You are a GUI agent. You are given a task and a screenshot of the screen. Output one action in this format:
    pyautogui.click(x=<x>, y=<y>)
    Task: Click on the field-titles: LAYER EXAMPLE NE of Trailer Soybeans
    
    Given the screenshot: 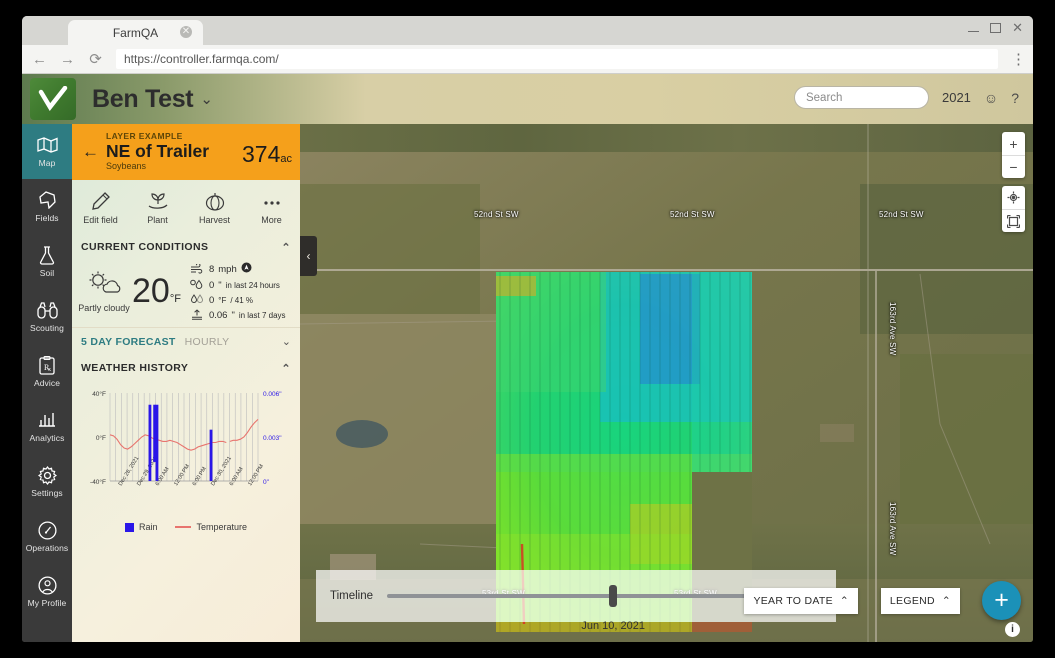 What is the action you would take?
    pyautogui.click(x=157, y=152)
    